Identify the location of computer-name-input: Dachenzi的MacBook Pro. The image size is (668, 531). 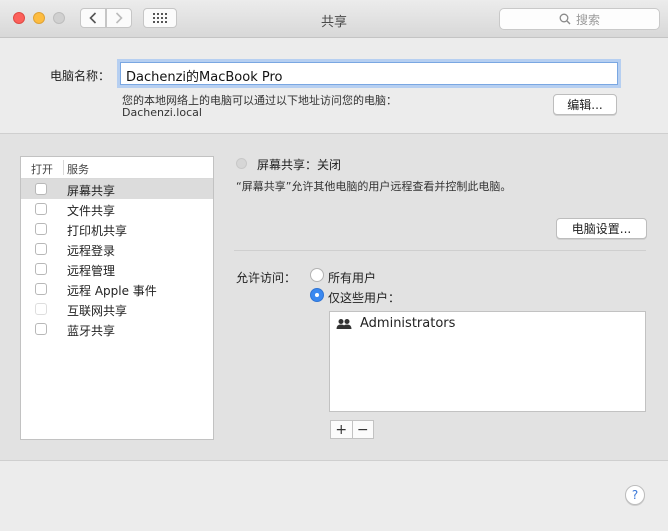
(369, 73).